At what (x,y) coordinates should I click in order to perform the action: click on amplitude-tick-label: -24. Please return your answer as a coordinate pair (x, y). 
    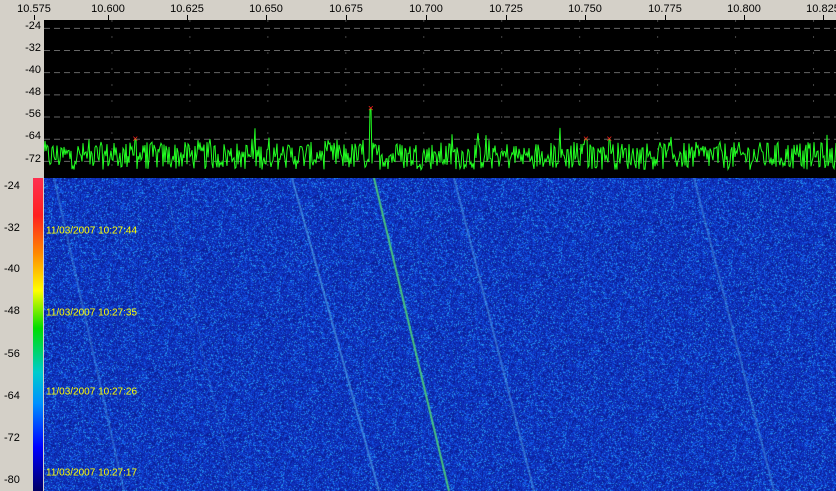
    Looking at the image, I should click on (33, 26).